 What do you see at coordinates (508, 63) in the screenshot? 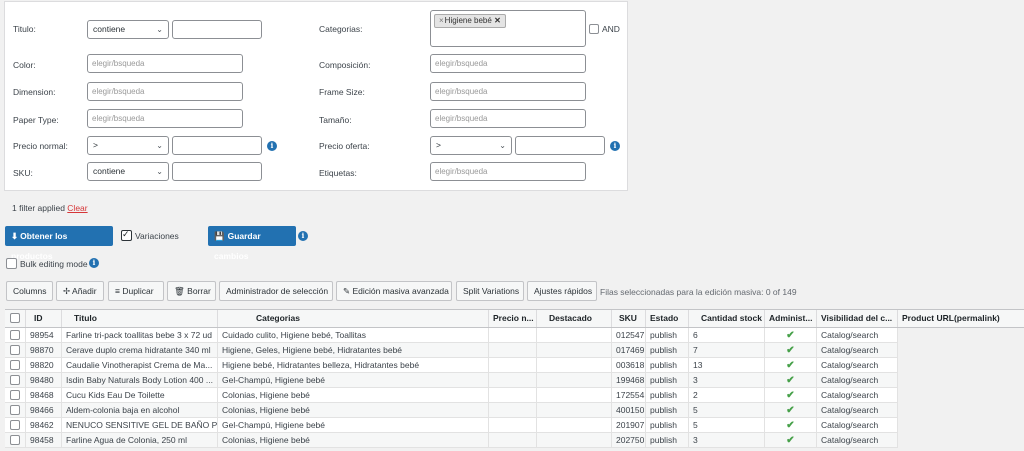
I see `composicion-input: elegir/bsqueda` at bounding box center [508, 63].